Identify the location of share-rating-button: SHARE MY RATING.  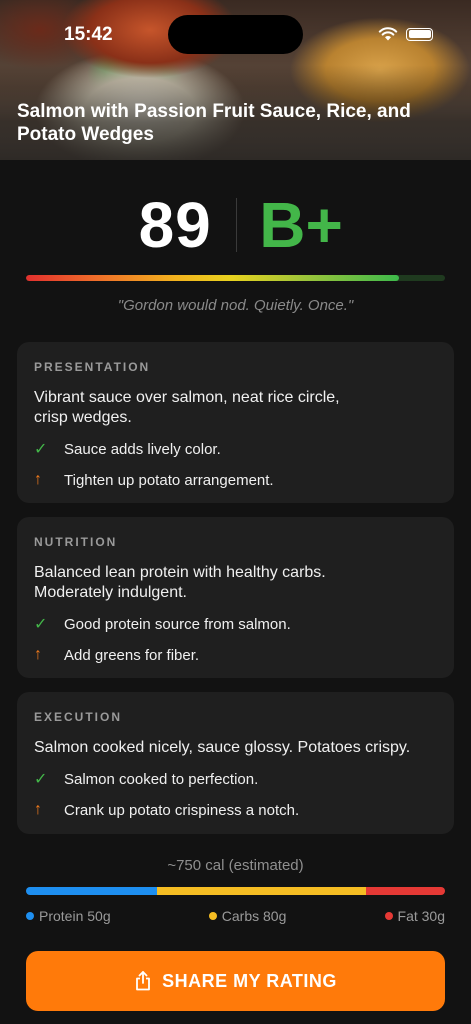
(235, 981).